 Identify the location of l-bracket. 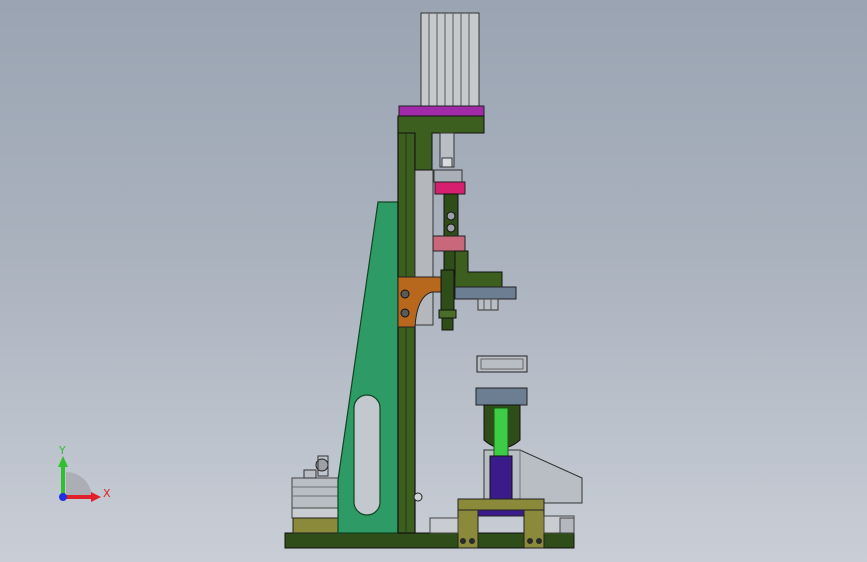
(478, 269).